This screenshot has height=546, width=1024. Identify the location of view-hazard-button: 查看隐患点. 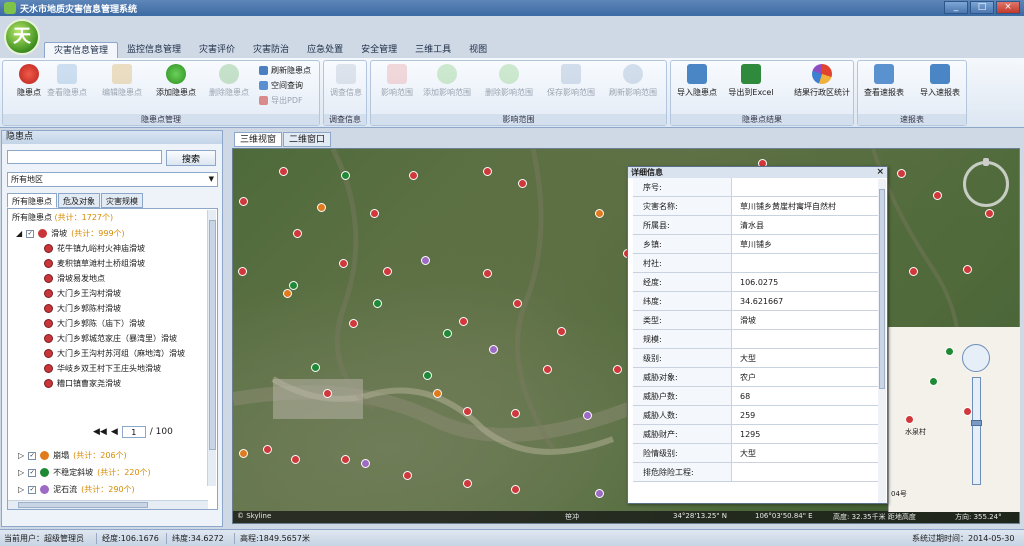
(67, 84).